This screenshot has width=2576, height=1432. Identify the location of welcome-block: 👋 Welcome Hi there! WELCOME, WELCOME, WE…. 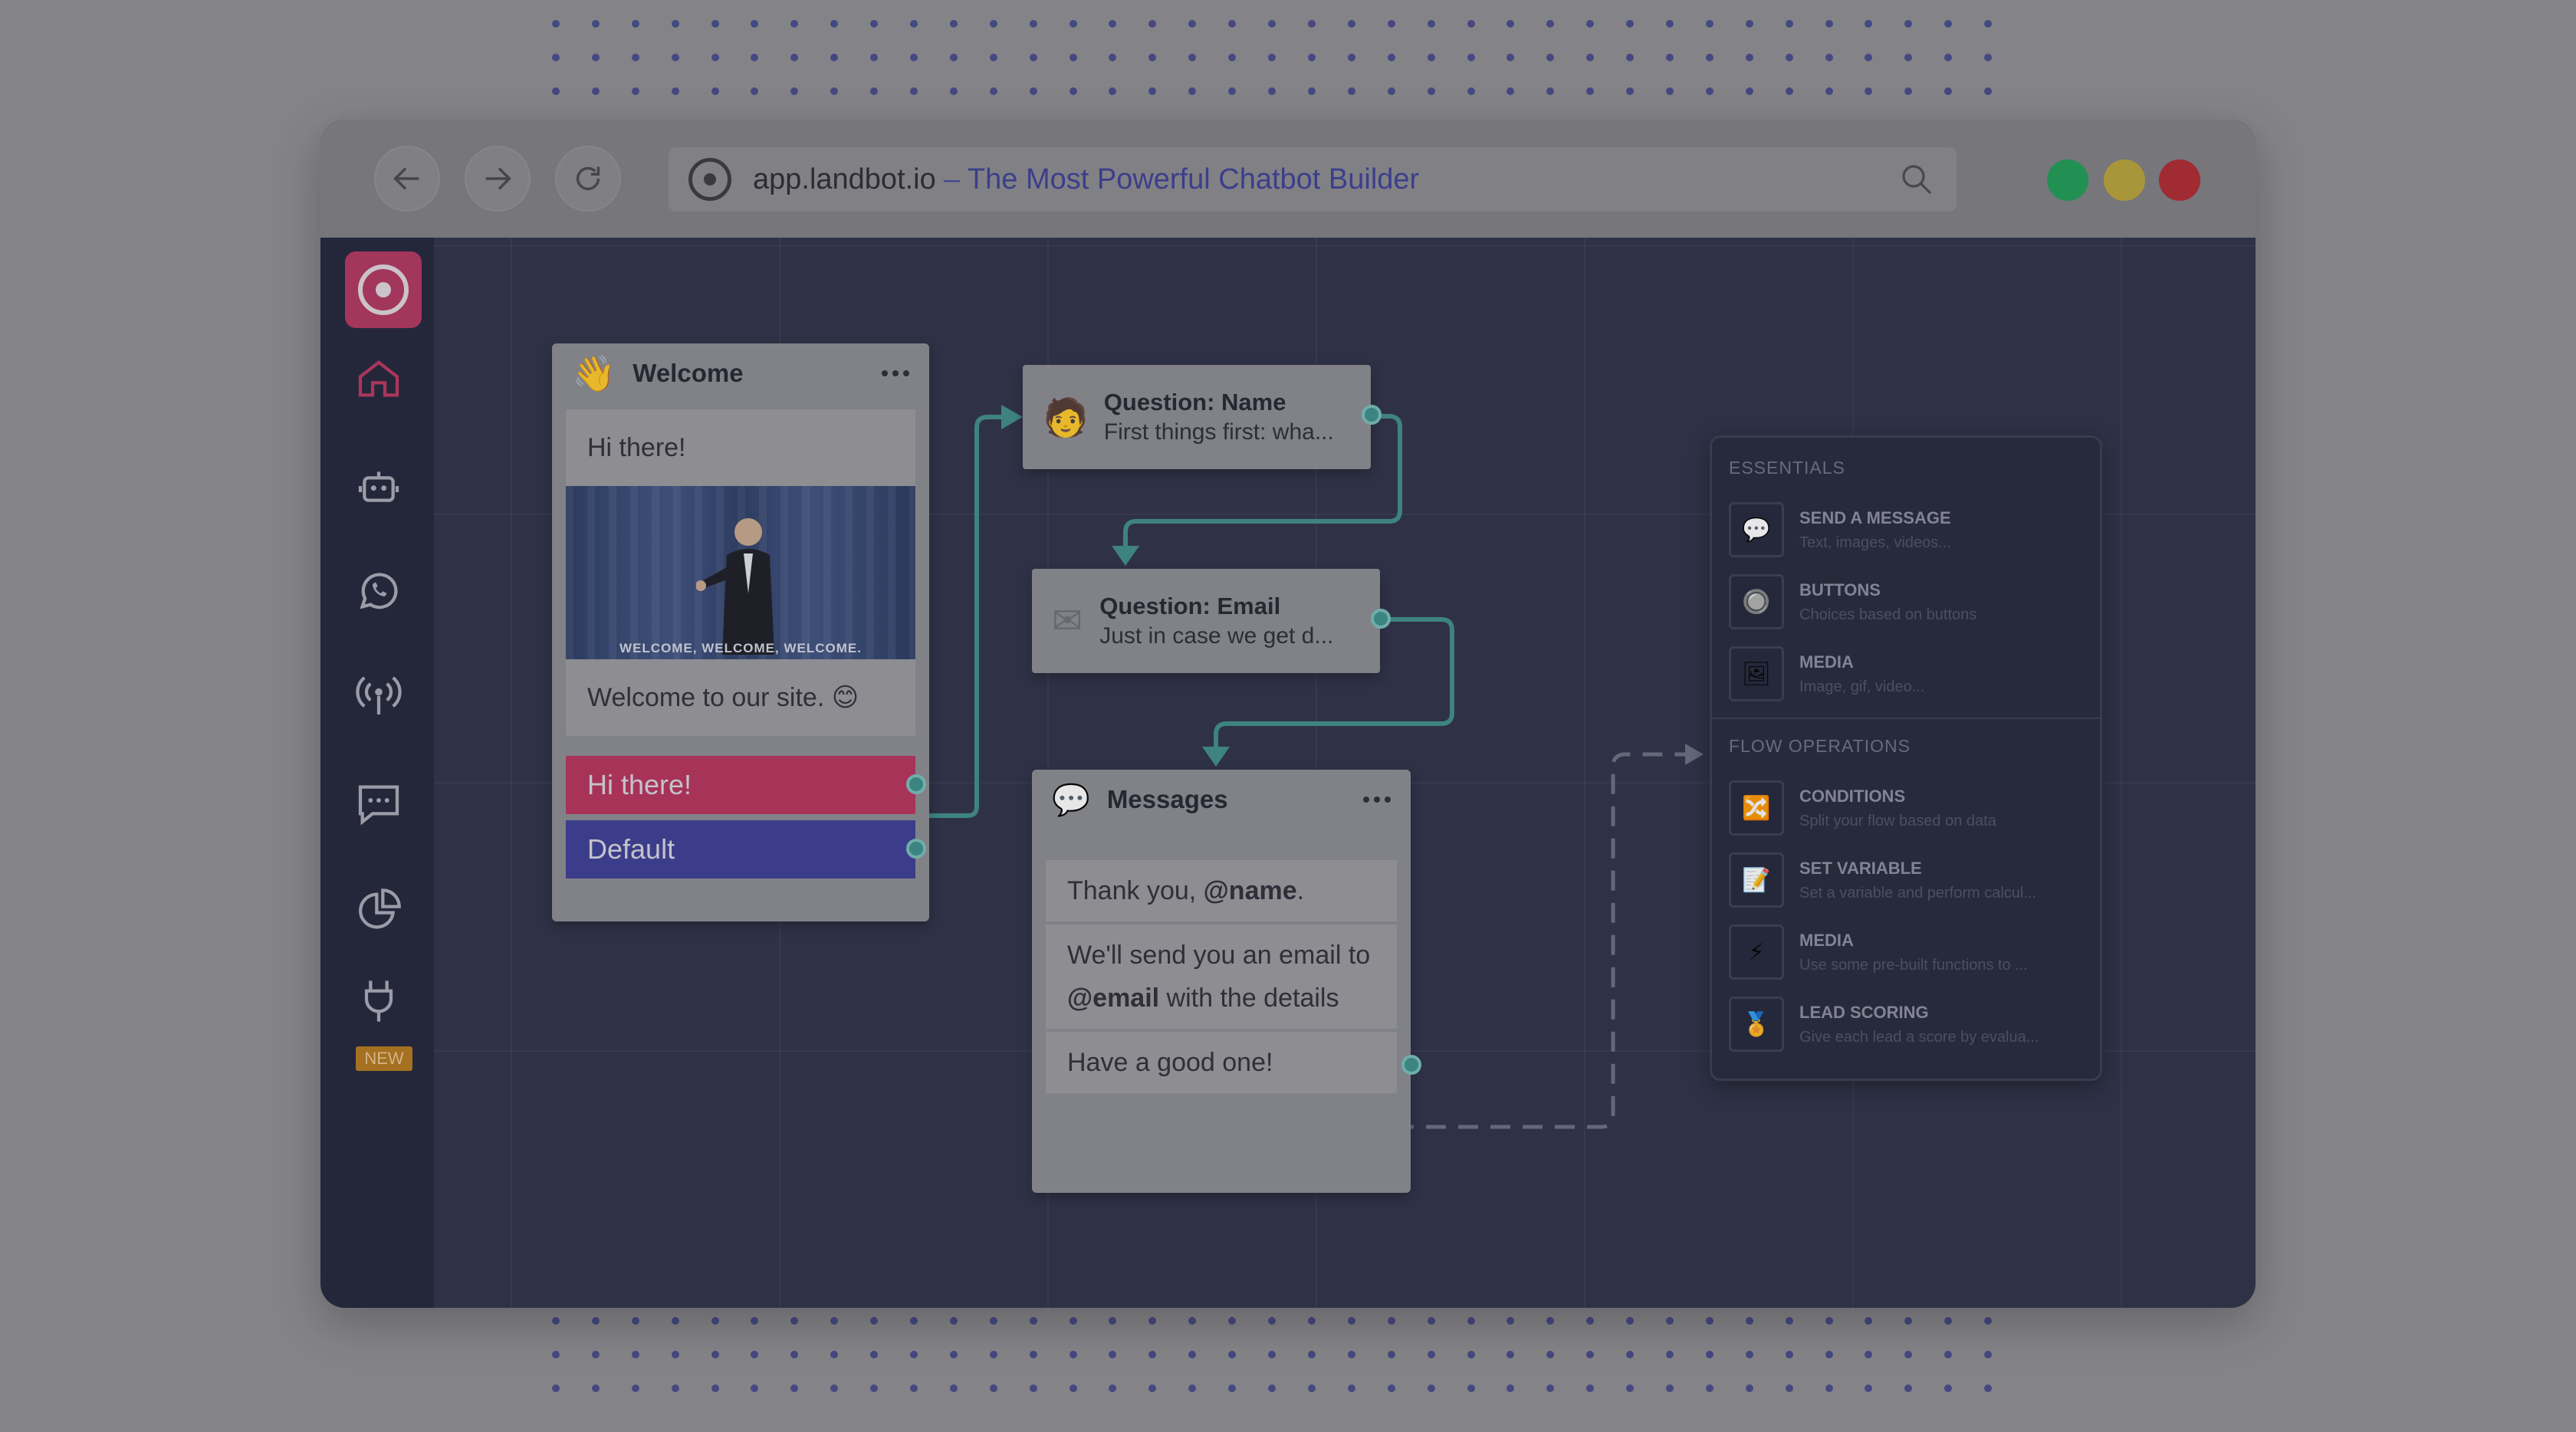
(741, 632).